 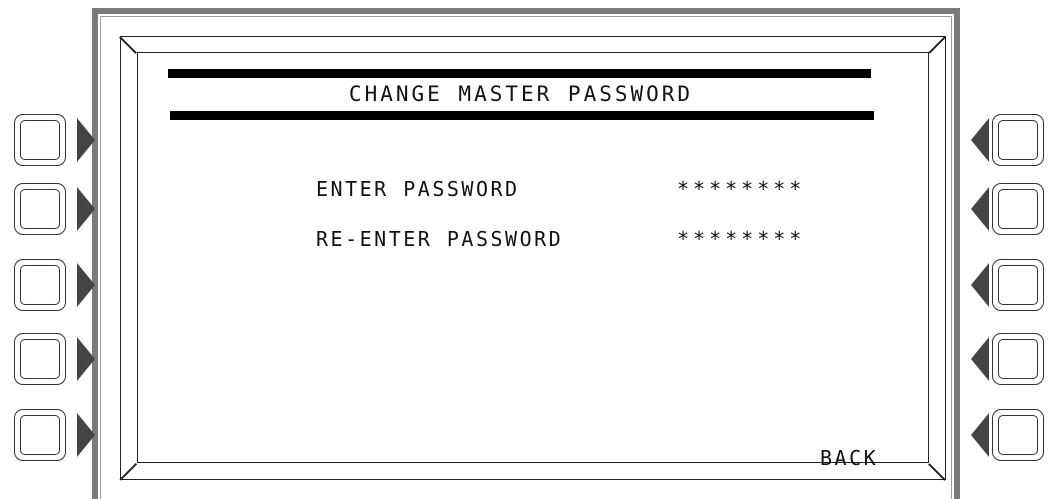 I want to click on right-softkey-3-arrow-icon, so click(x=980, y=285).